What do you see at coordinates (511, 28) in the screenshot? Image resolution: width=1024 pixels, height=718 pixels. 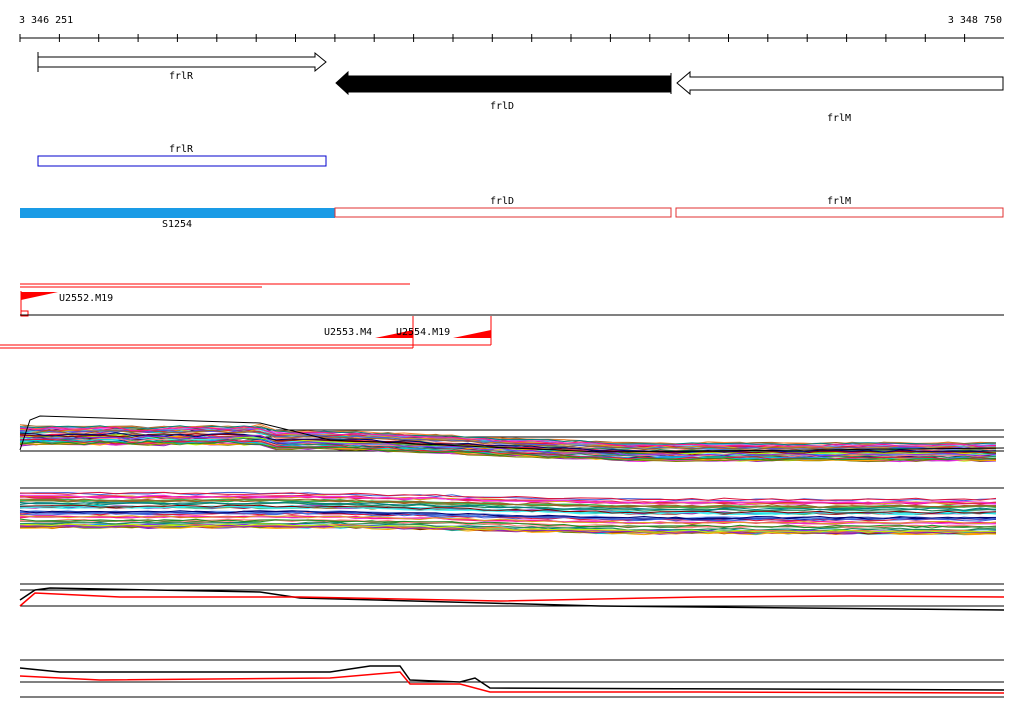 I see `coordinate-ruler: 3 346 251 3 348 750` at bounding box center [511, 28].